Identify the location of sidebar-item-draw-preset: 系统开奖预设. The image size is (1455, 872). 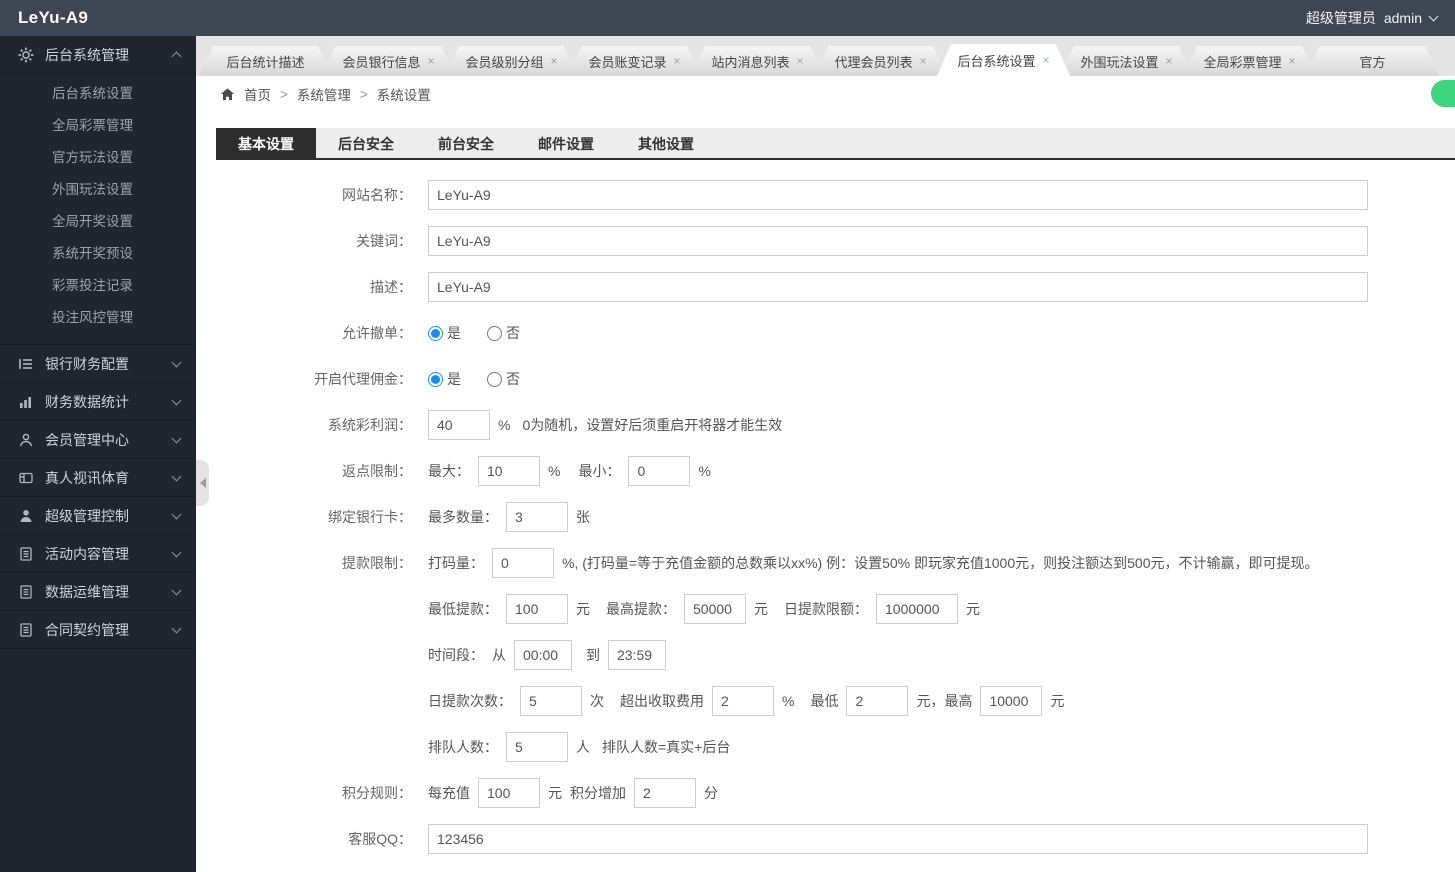
(98, 254).